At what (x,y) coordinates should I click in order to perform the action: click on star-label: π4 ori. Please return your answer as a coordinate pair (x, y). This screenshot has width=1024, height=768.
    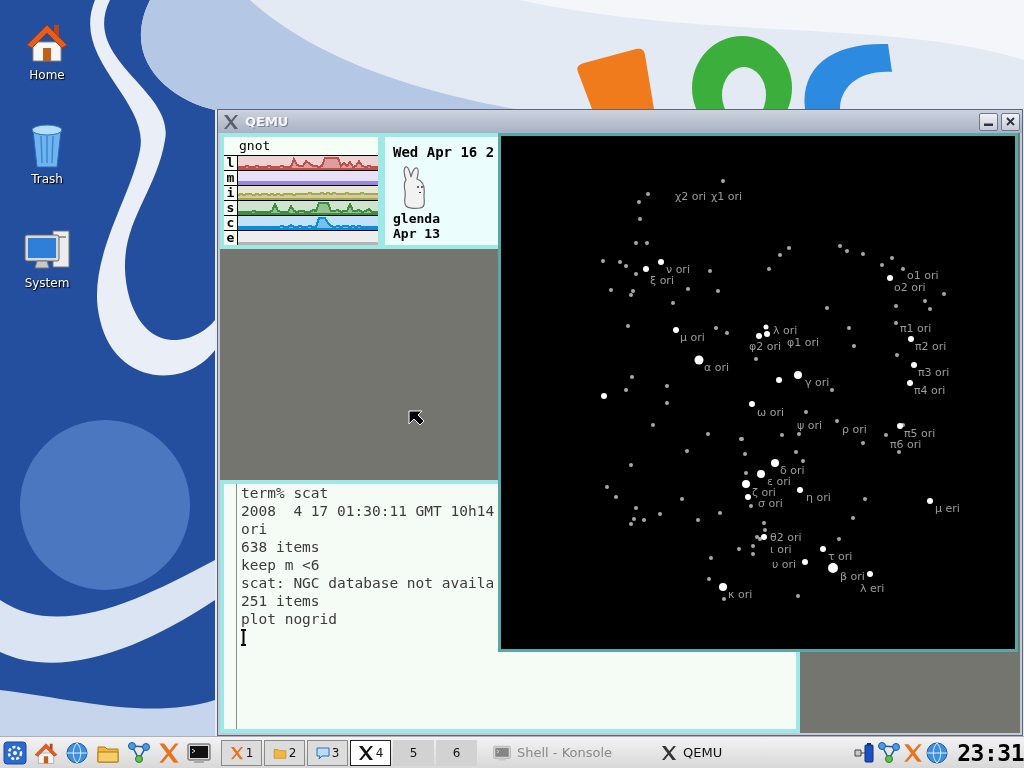
    Looking at the image, I should click on (930, 390).